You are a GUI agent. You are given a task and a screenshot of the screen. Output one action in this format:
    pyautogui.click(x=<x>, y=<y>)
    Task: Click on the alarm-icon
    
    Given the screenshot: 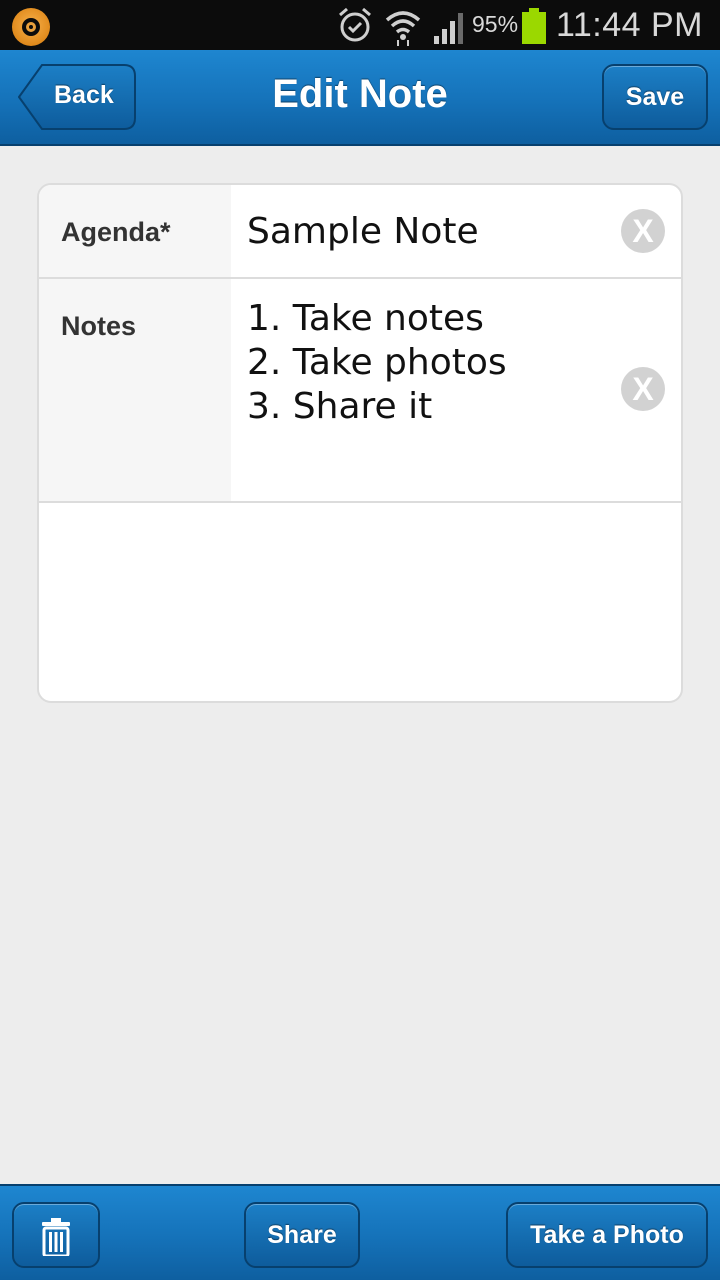 What is the action you would take?
    pyautogui.click(x=355, y=24)
    